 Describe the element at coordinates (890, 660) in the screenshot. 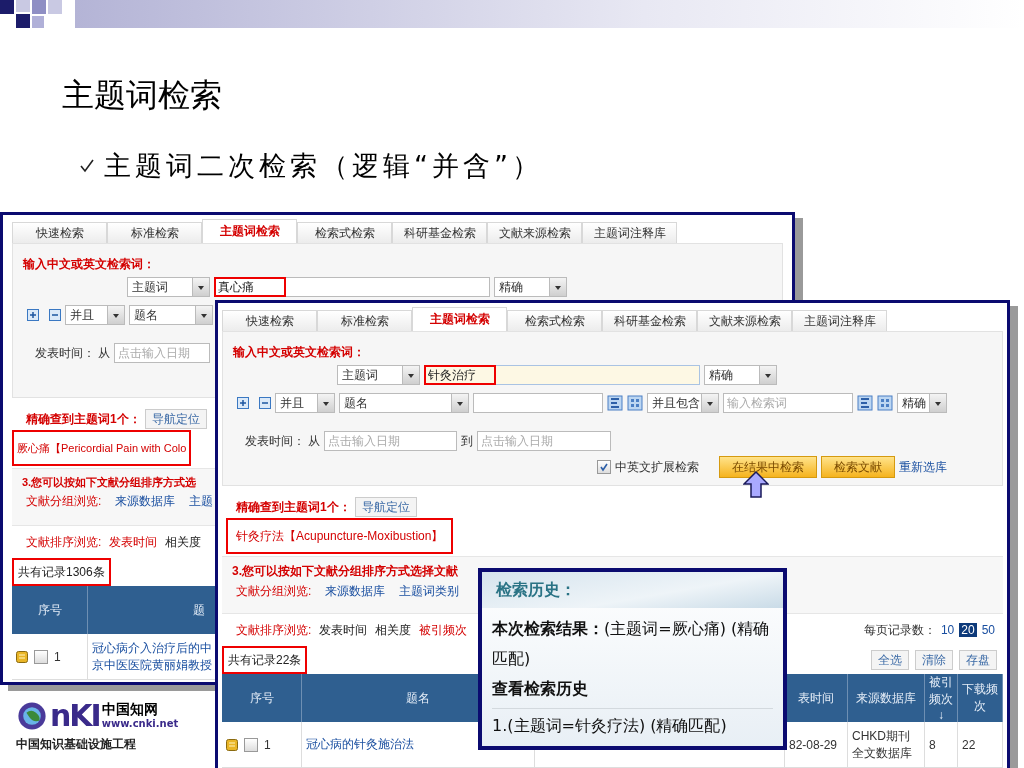

I see `action-button: 全选` at that location.